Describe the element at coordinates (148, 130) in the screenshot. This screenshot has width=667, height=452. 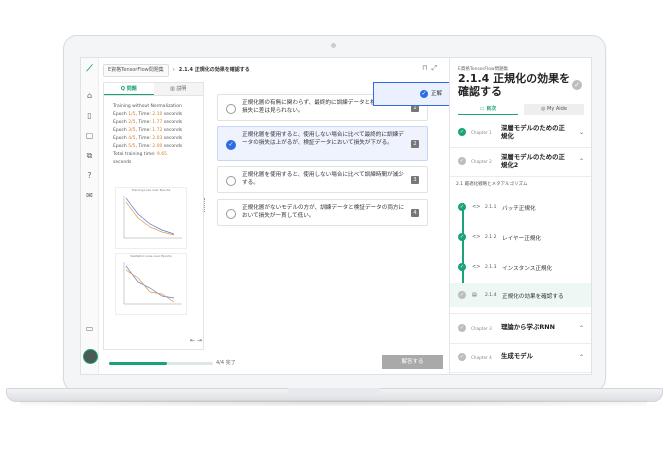
I see `log-line: Epoch 3/5, Time: 1.72 seconds` at that location.